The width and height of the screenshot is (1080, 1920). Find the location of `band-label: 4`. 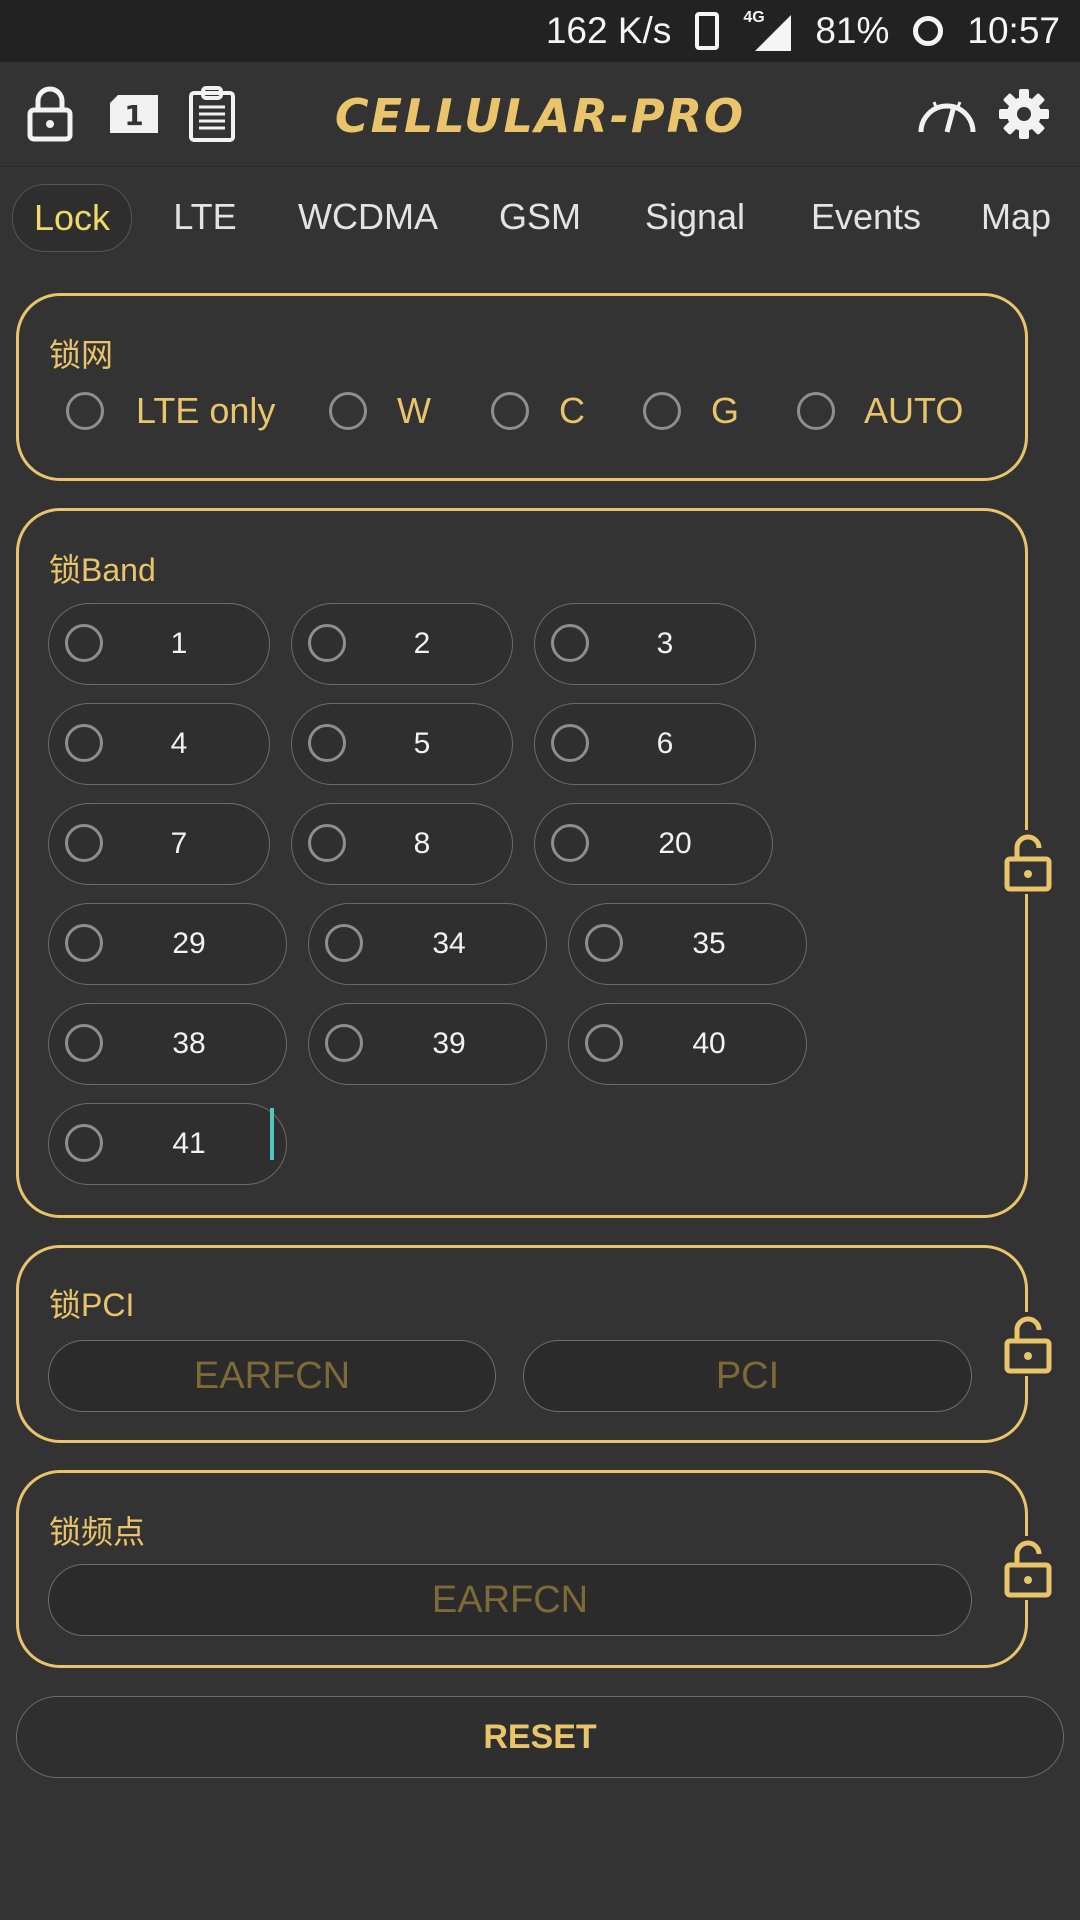

band-label: 4 is located at coordinates (179, 743).